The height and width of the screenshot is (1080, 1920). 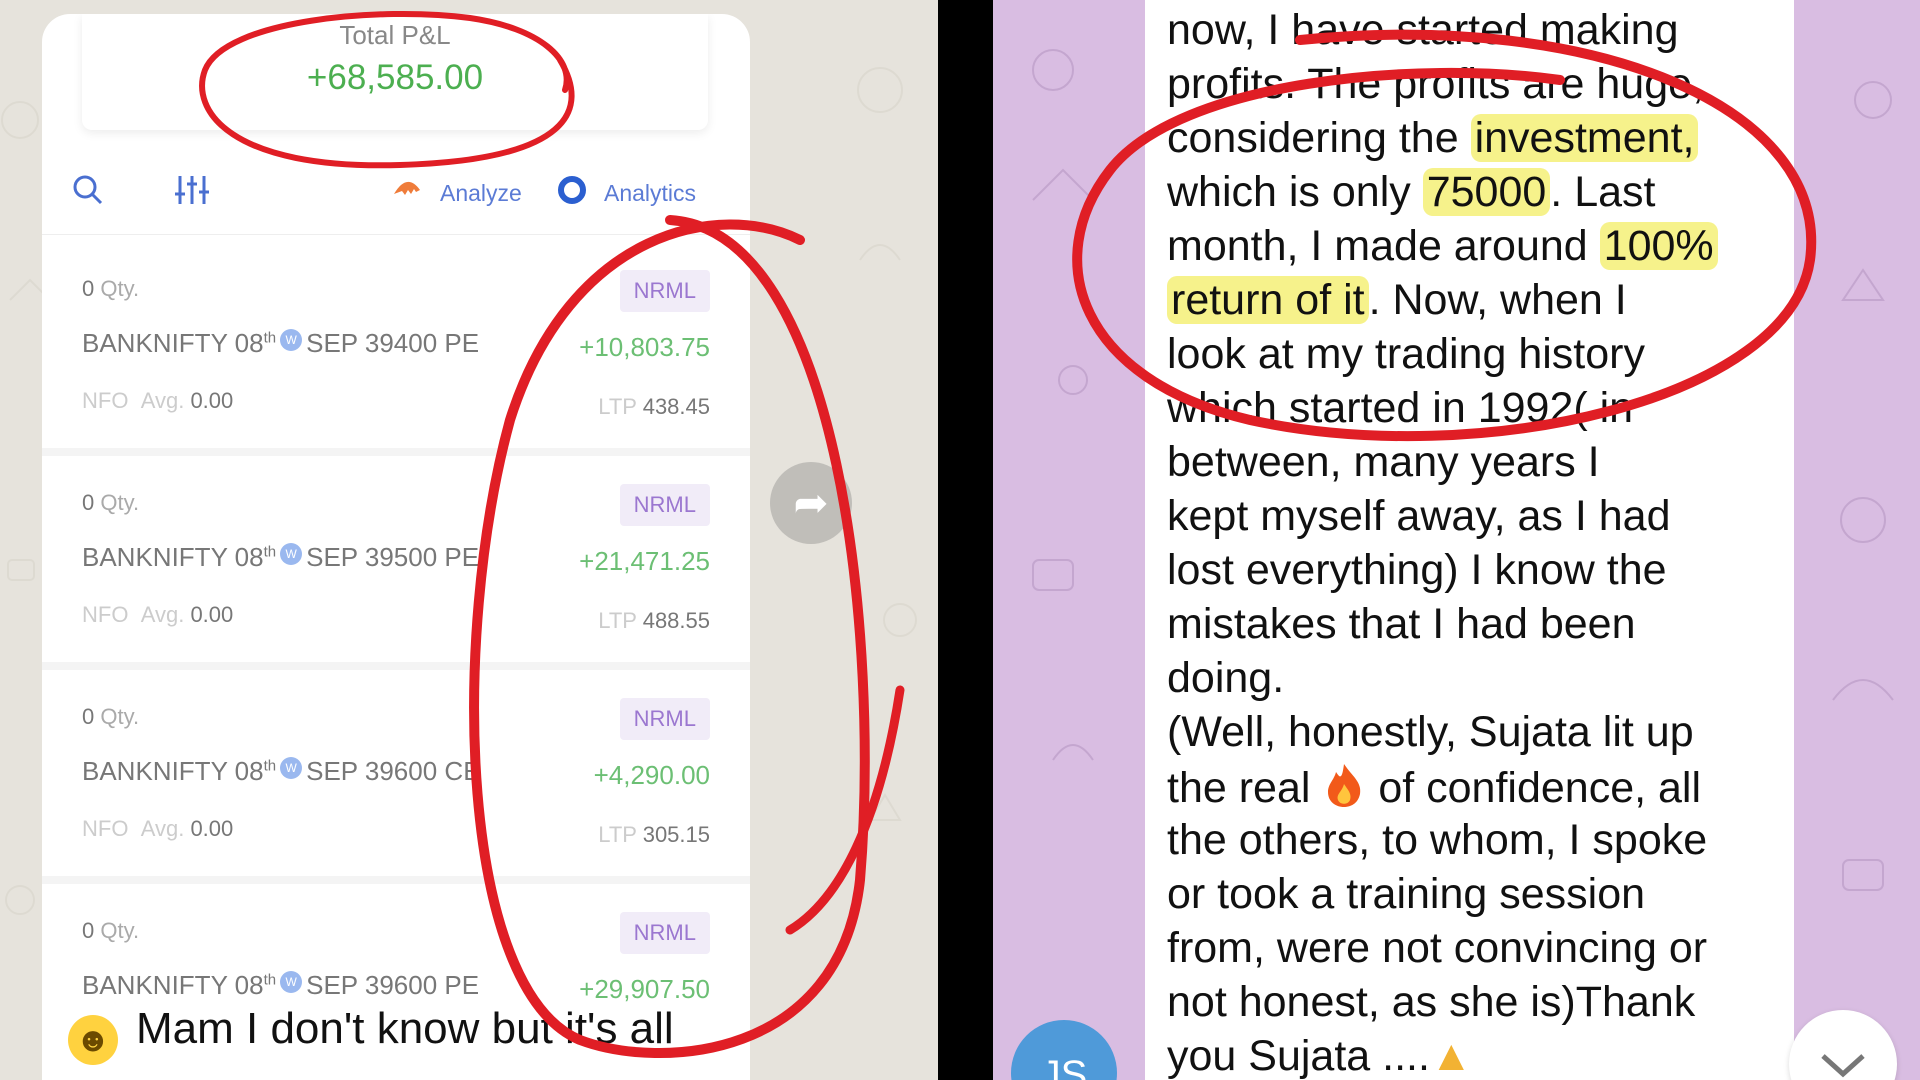 What do you see at coordinates (481, 193) in the screenshot?
I see `analyze-button: Analyze` at bounding box center [481, 193].